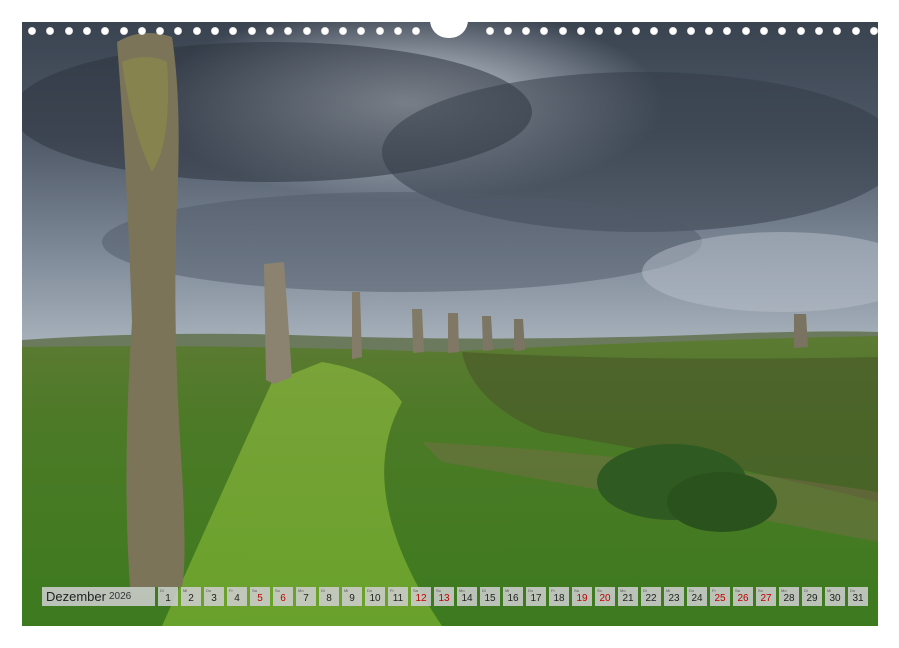 The width and height of the screenshot is (899, 648). I want to click on day-number: 5, so click(260, 598).